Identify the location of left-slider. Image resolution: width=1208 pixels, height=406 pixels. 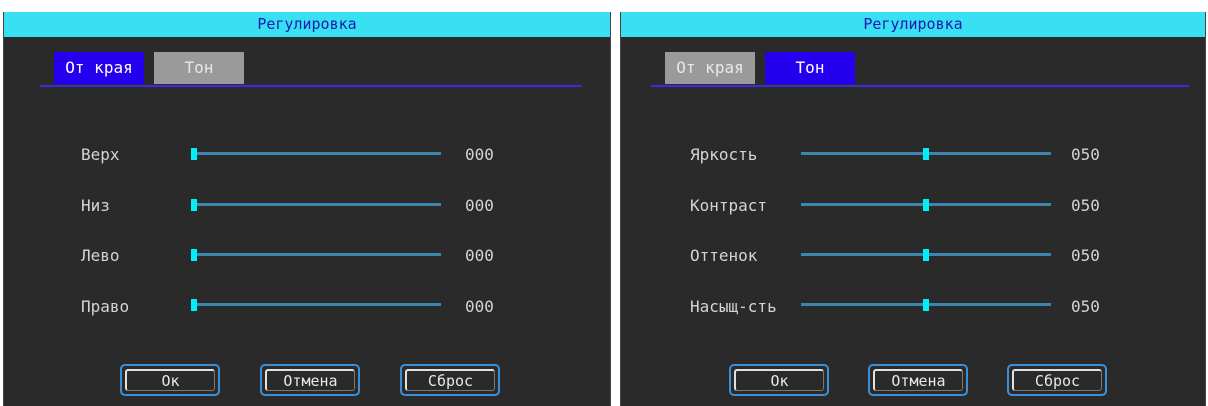
(316, 255).